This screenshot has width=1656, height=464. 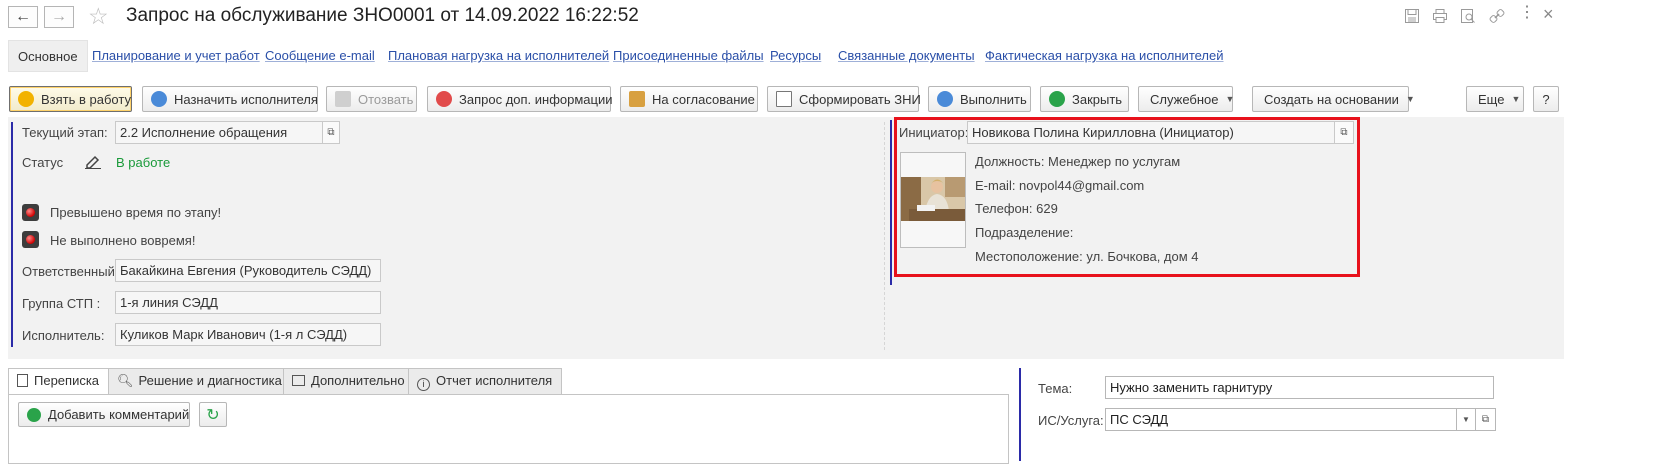 What do you see at coordinates (136, 212) in the screenshot?
I see `warning-time-exceeded: Превышено время по этапу!` at bounding box center [136, 212].